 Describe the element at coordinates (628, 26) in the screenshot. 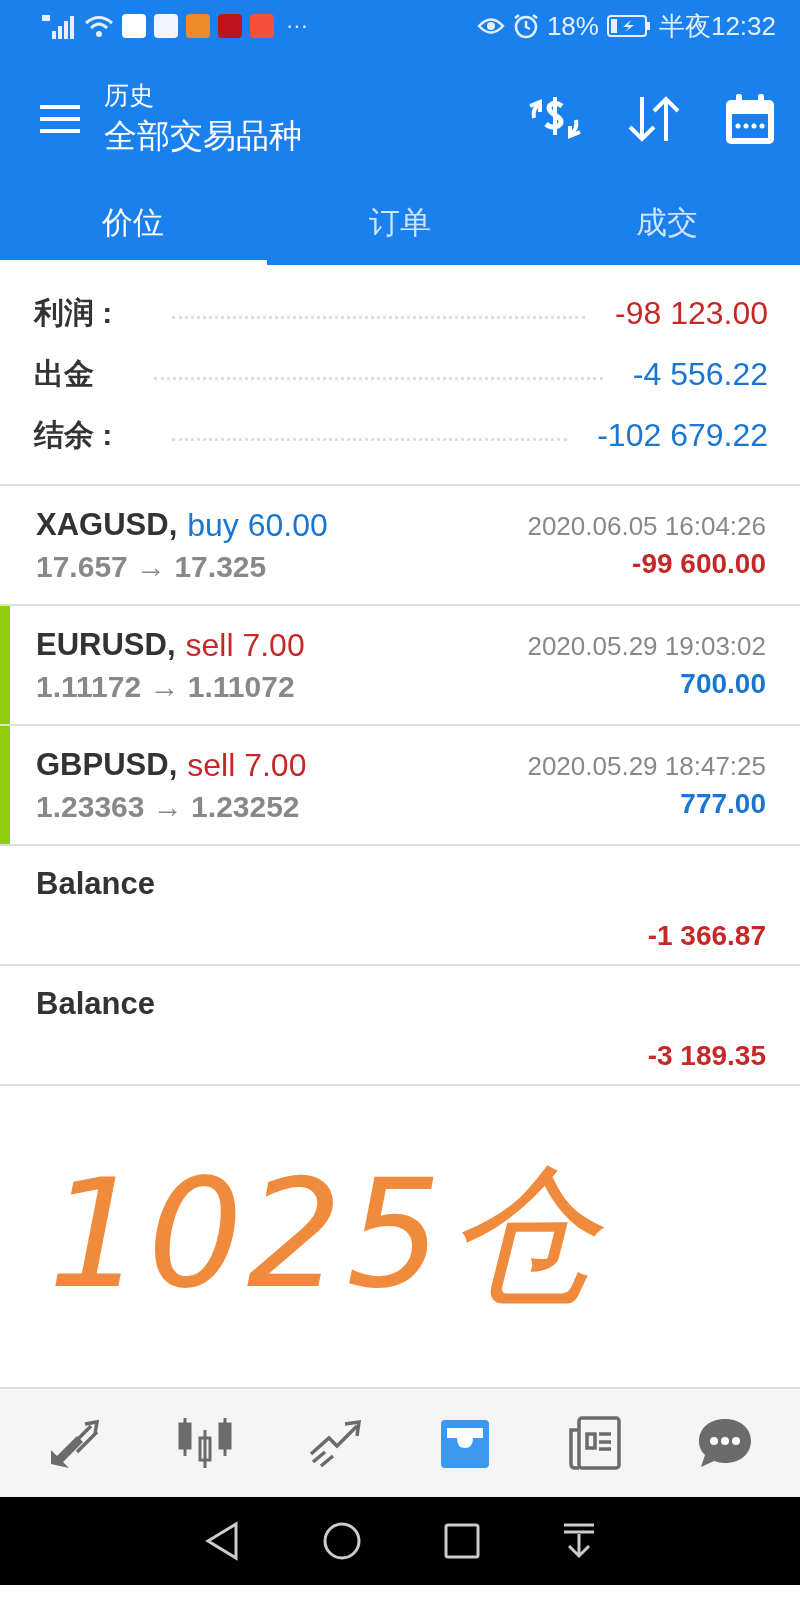

I see `battery-icon` at that location.